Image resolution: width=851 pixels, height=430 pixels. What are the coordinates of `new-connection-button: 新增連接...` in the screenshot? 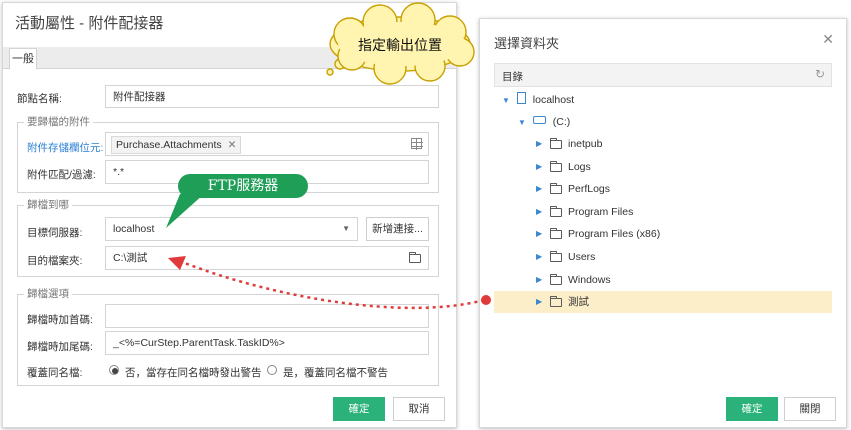 It's located at (397, 229).